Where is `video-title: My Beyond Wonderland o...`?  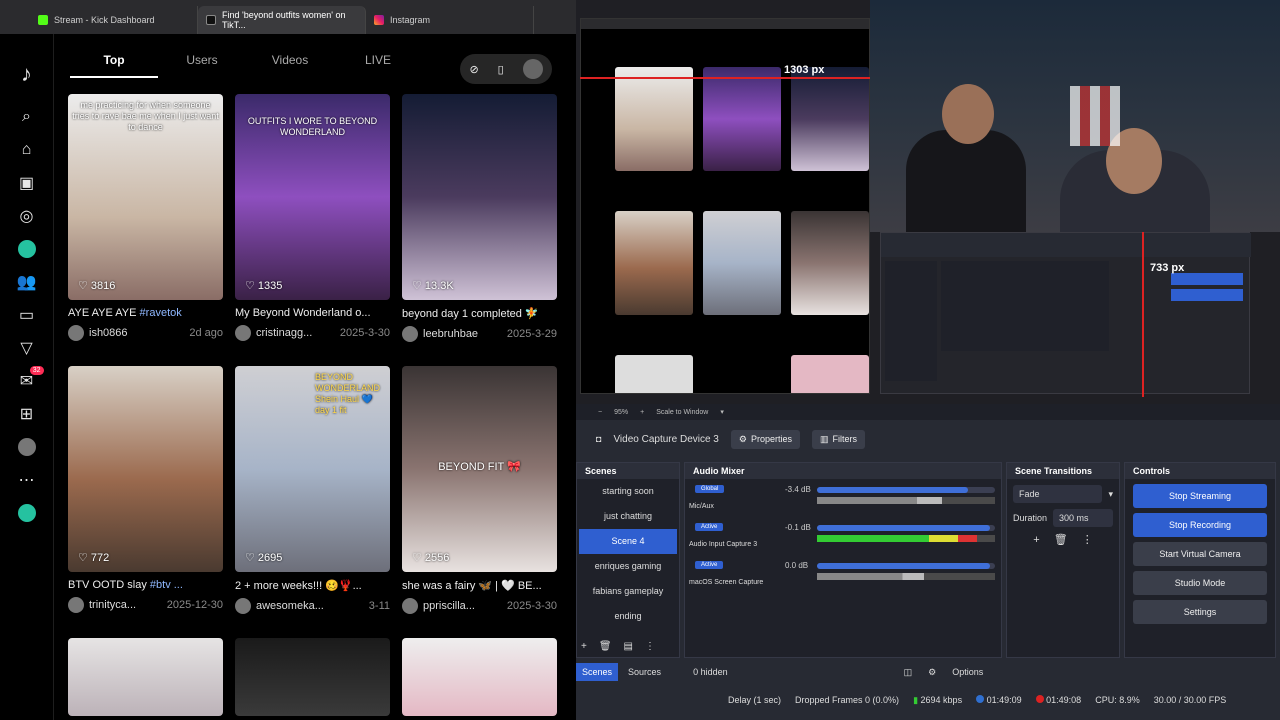
video-title: My Beyond Wonderland o... is located at coordinates (312, 313).